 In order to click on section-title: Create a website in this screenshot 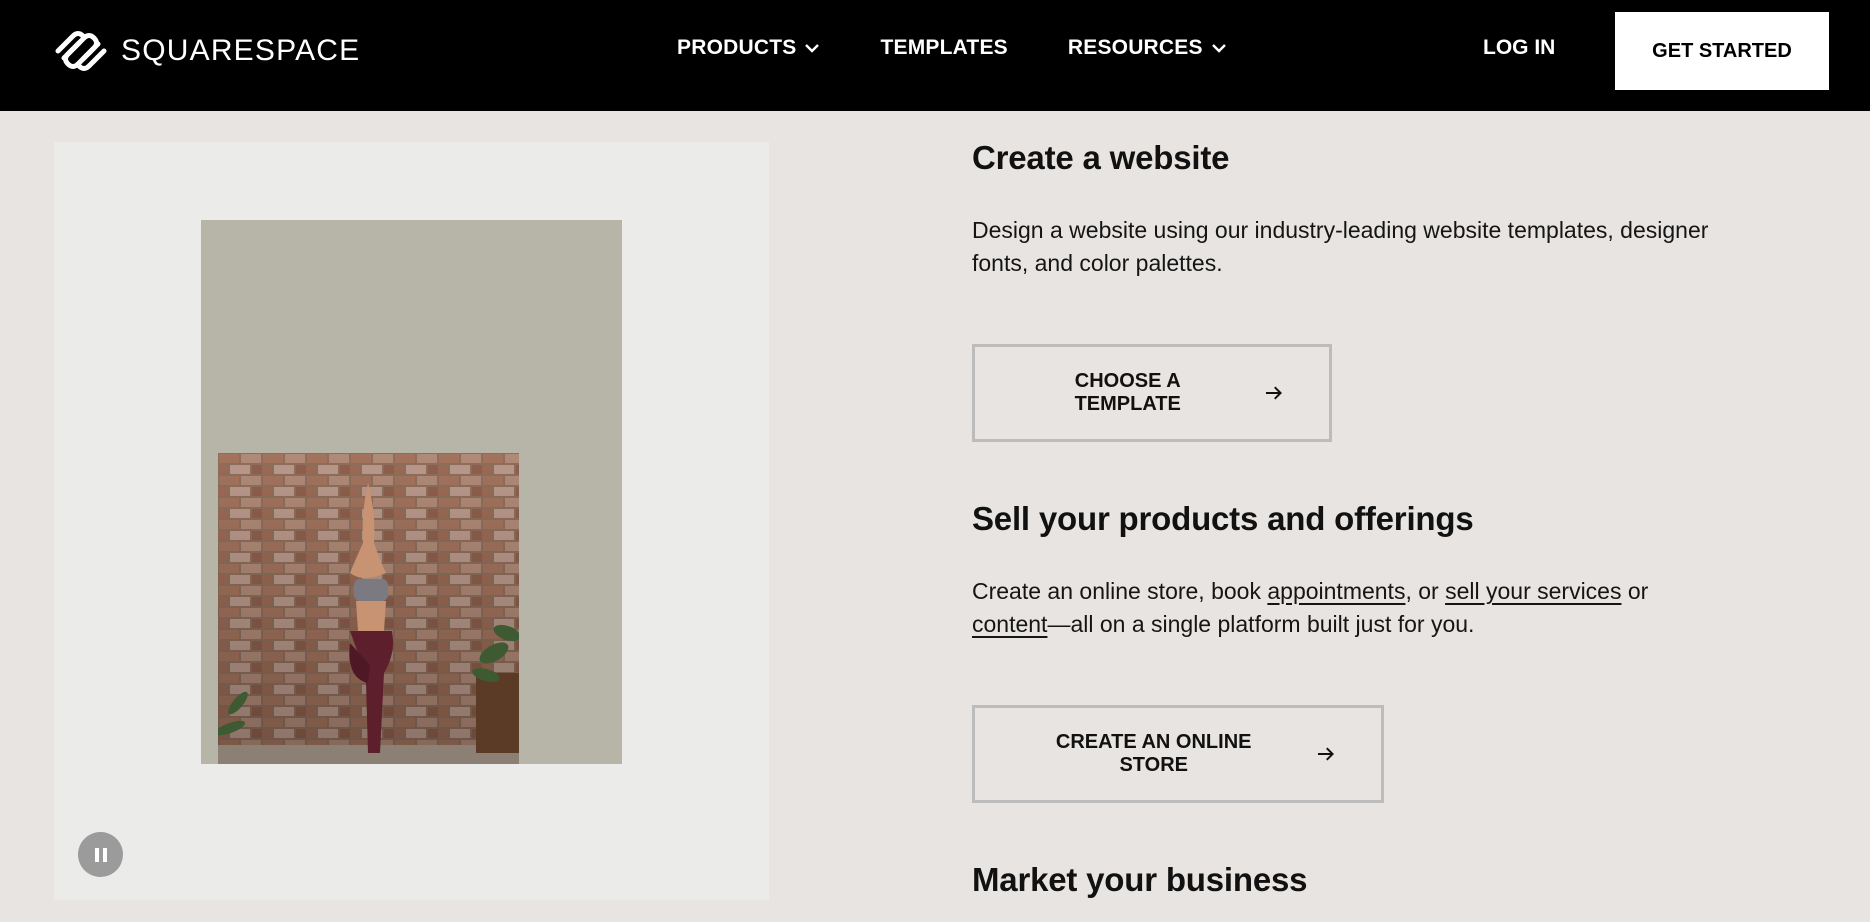, I will do `click(1101, 157)`.